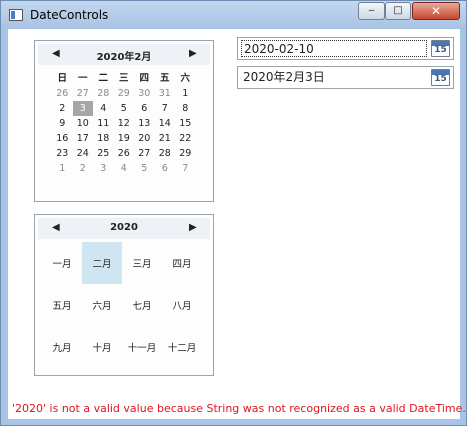 The image size is (467, 426). Describe the element at coordinates (62, 347) in the screenshot. I see `month-cell: 九月` at that location.